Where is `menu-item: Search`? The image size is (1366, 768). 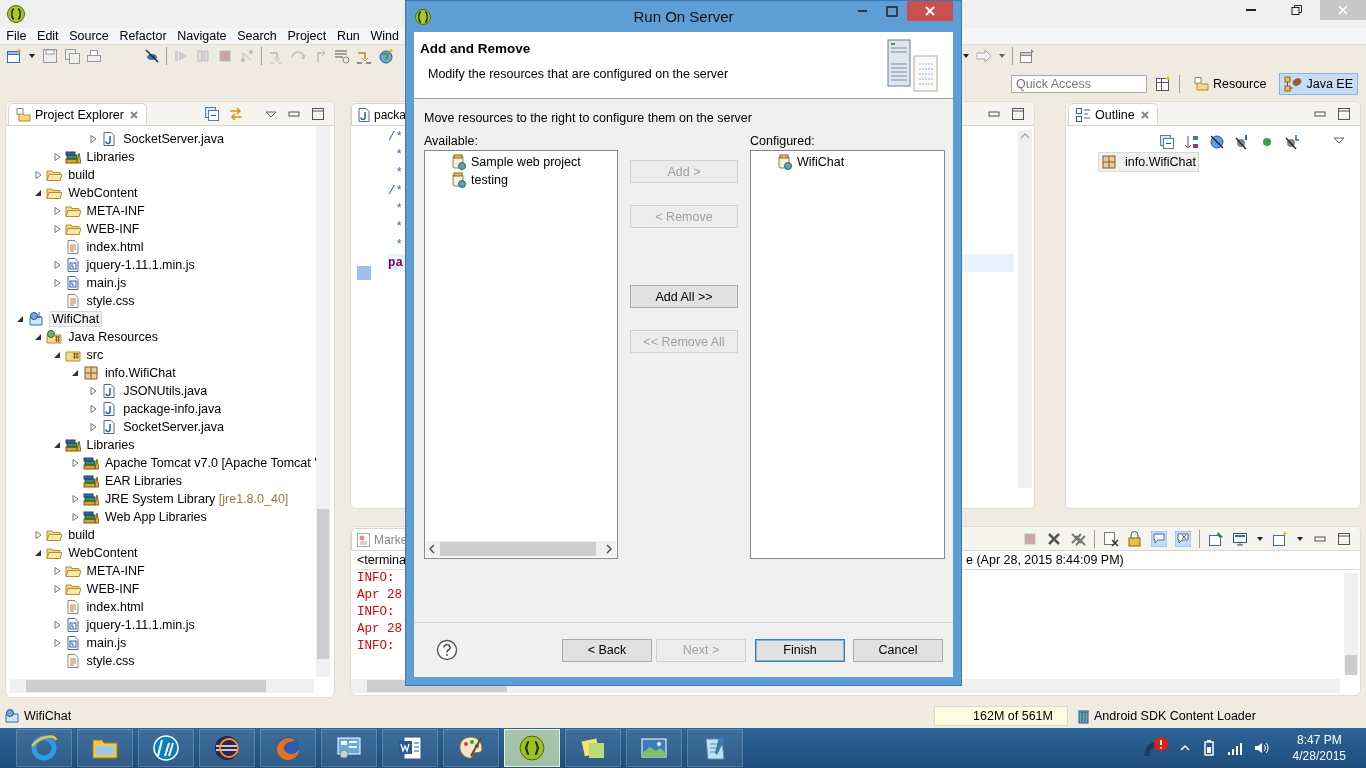 menu-item: Search is located at coordinates (257, 36).